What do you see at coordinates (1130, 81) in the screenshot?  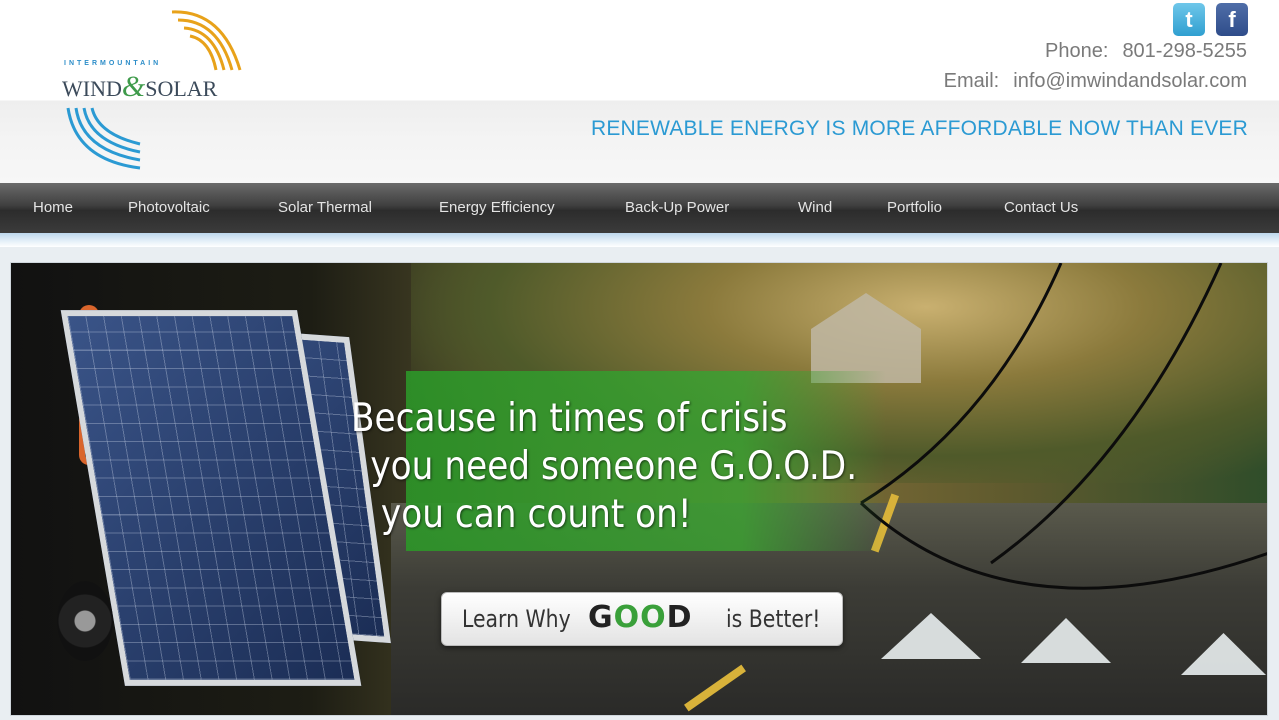 I see `email-value: info@imwindandsolar.com` at bounding box center [1130, 81].